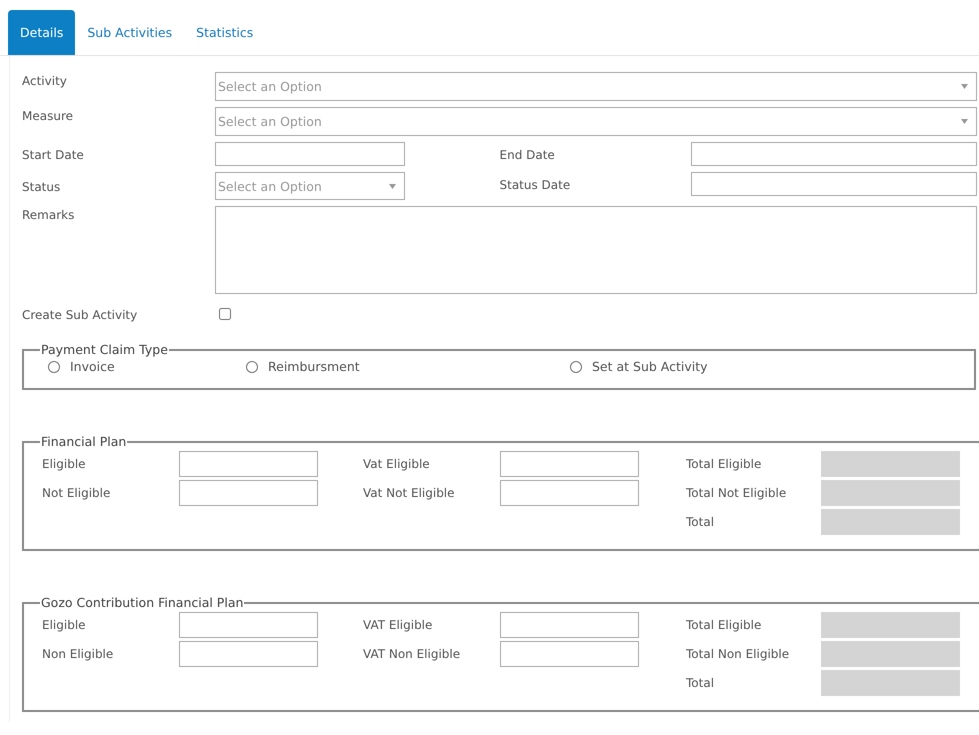 The image size is (979, 735). Describe the element at coordinates (92, 366) in the screenshot. I see `radio-label: Invoice` at that location.